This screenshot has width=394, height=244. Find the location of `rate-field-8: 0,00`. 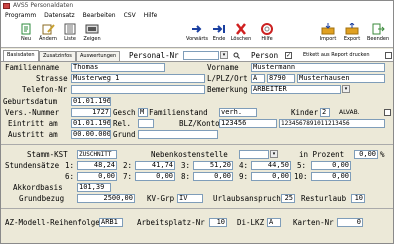

rate-field-8: 0,00 is located at coordinates (213, 176).